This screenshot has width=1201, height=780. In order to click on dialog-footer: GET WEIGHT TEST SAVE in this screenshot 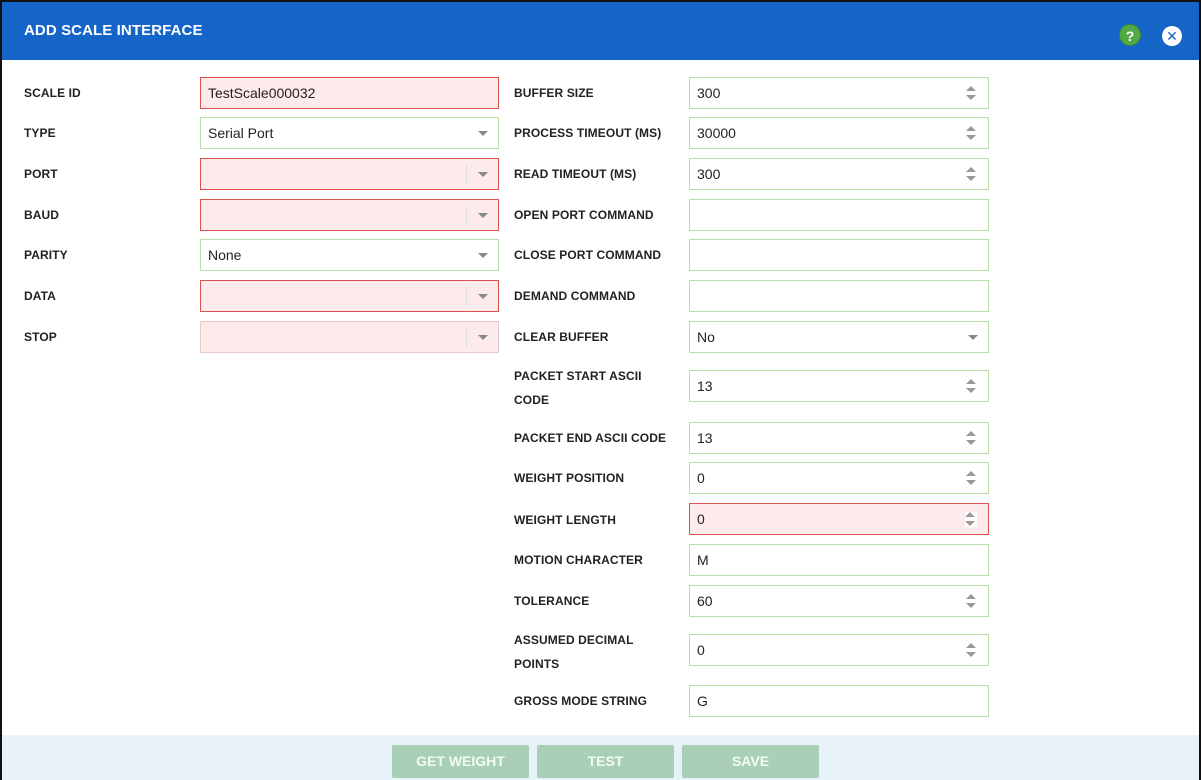, I will do `click(600, 757)`.